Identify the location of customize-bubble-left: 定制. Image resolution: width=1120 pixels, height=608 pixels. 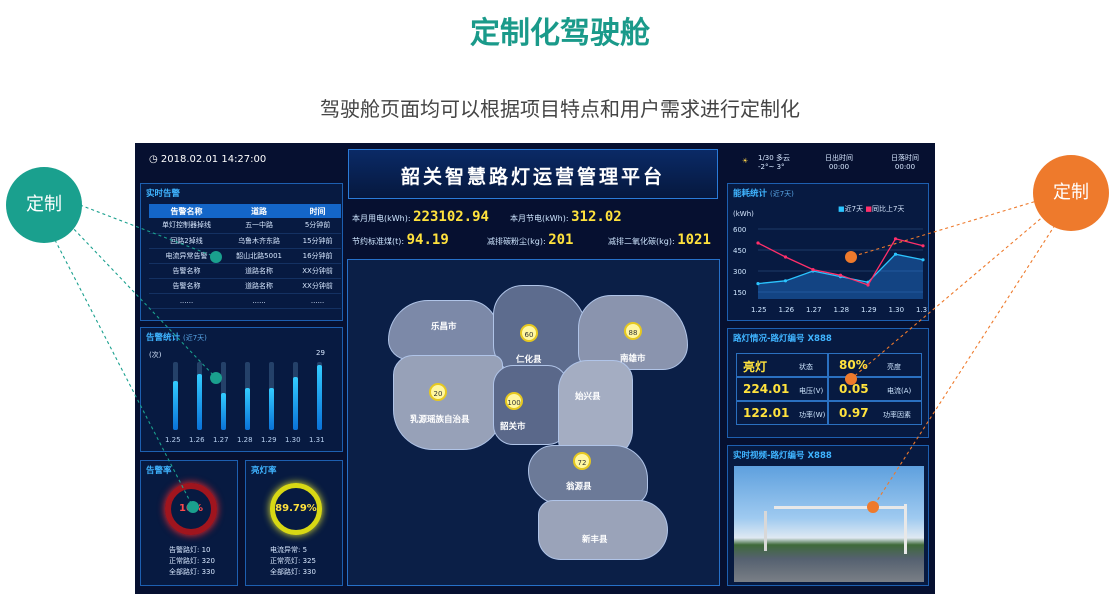
(44, 205).